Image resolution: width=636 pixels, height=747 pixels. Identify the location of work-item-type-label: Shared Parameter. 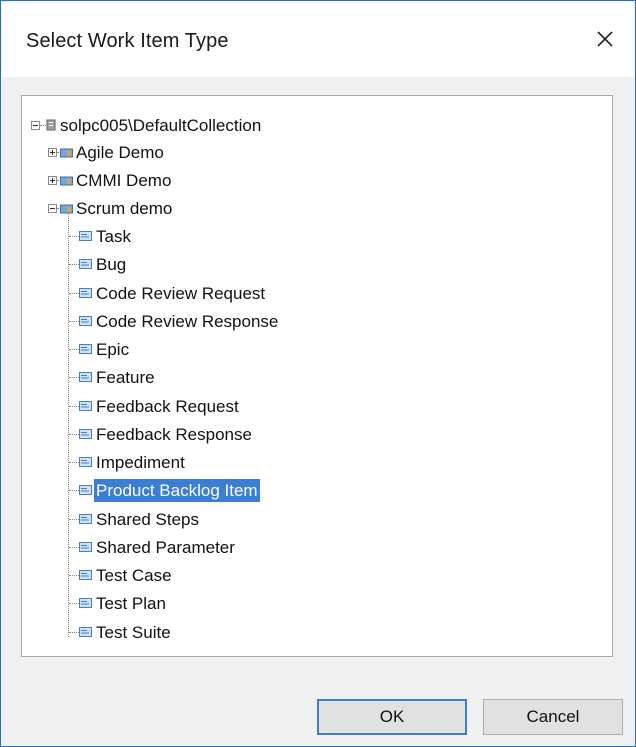
(165, 547).